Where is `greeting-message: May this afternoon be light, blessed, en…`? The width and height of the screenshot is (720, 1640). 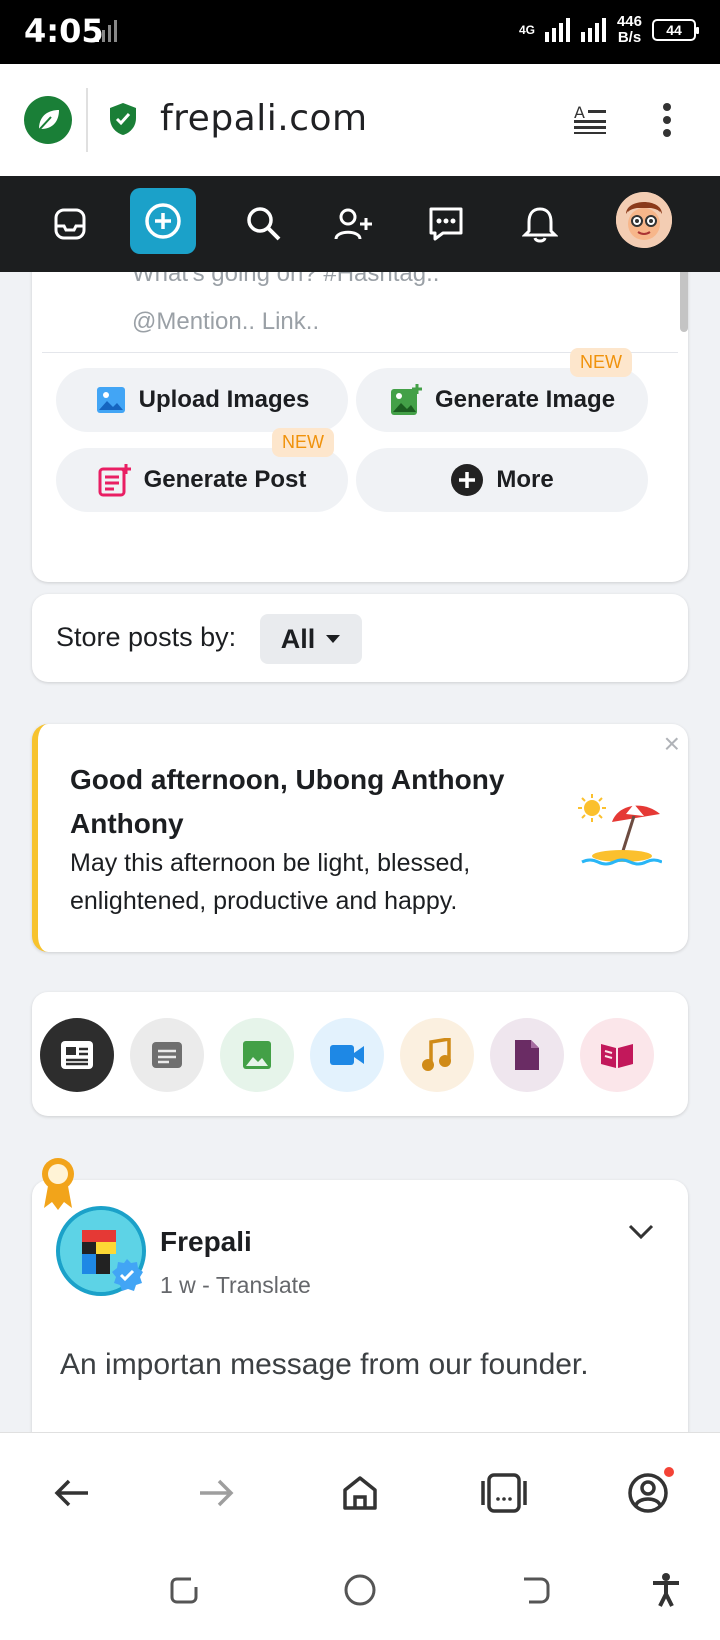 greeting-message: May this afternoon be light, blessed, en… is located at coordinates (270, 882).